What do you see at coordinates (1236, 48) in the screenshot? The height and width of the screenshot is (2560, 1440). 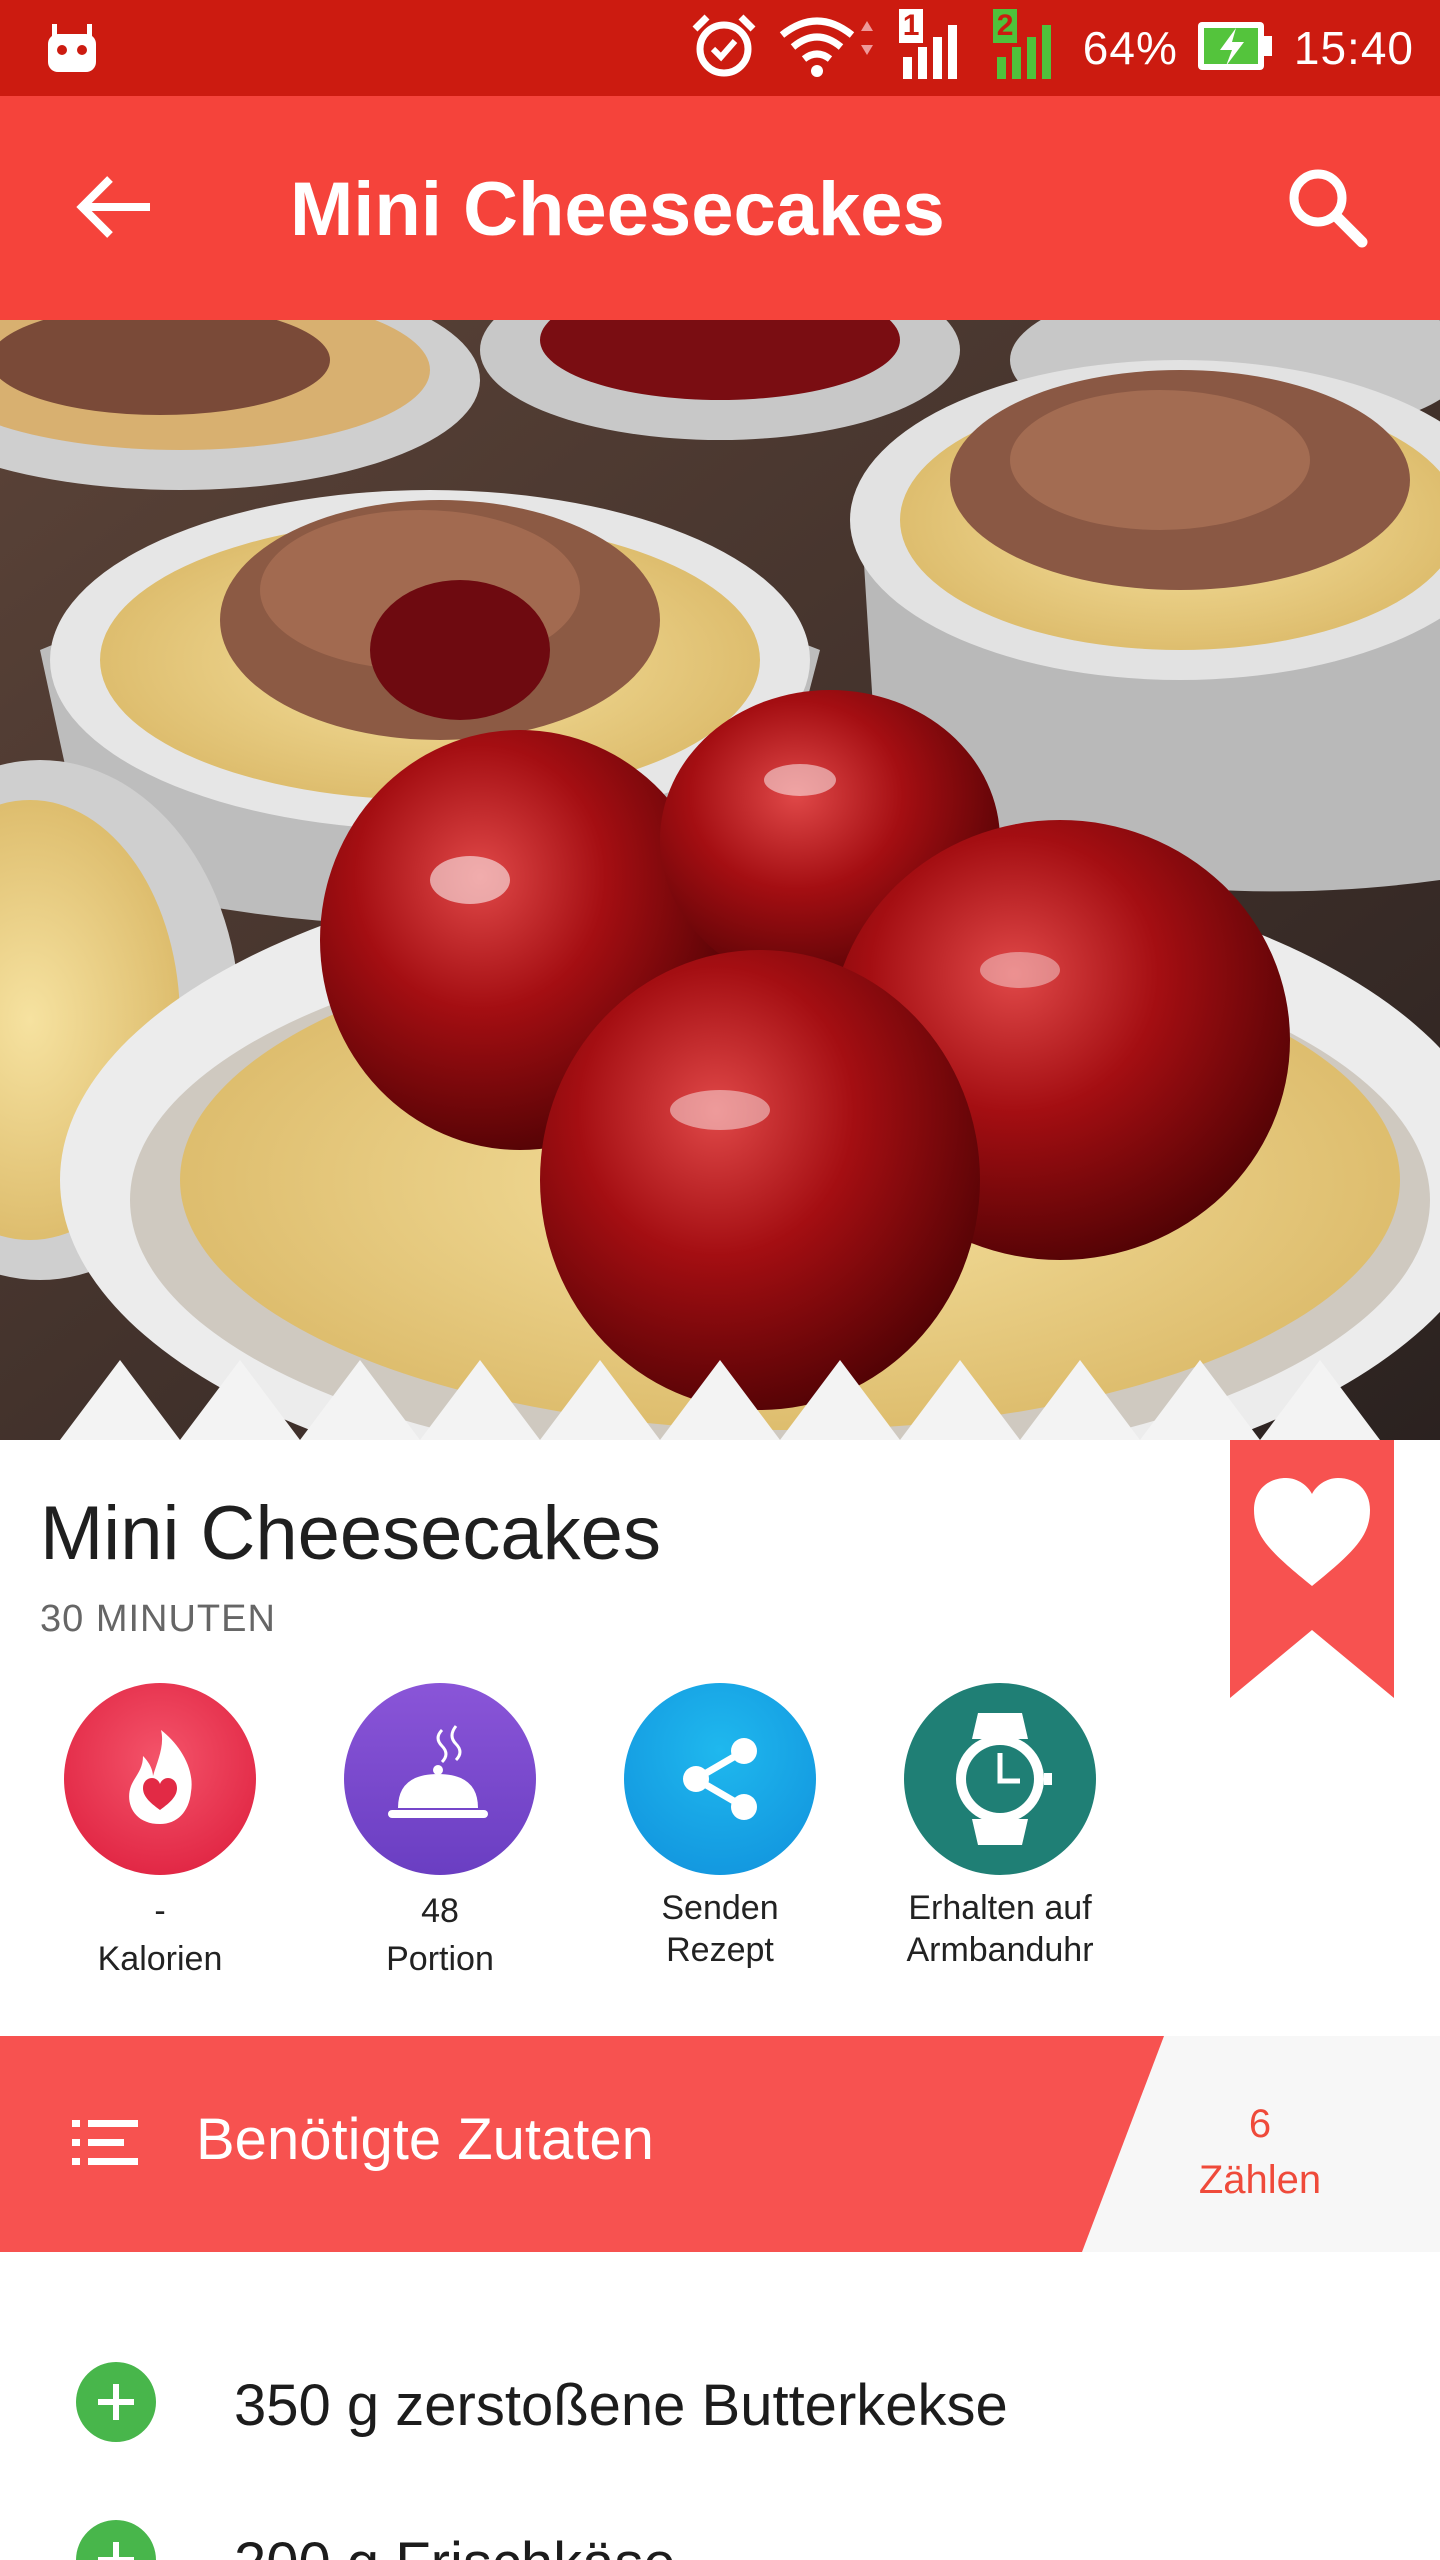 I see `battery-charging-icon` at bounding box center [1236, 48].